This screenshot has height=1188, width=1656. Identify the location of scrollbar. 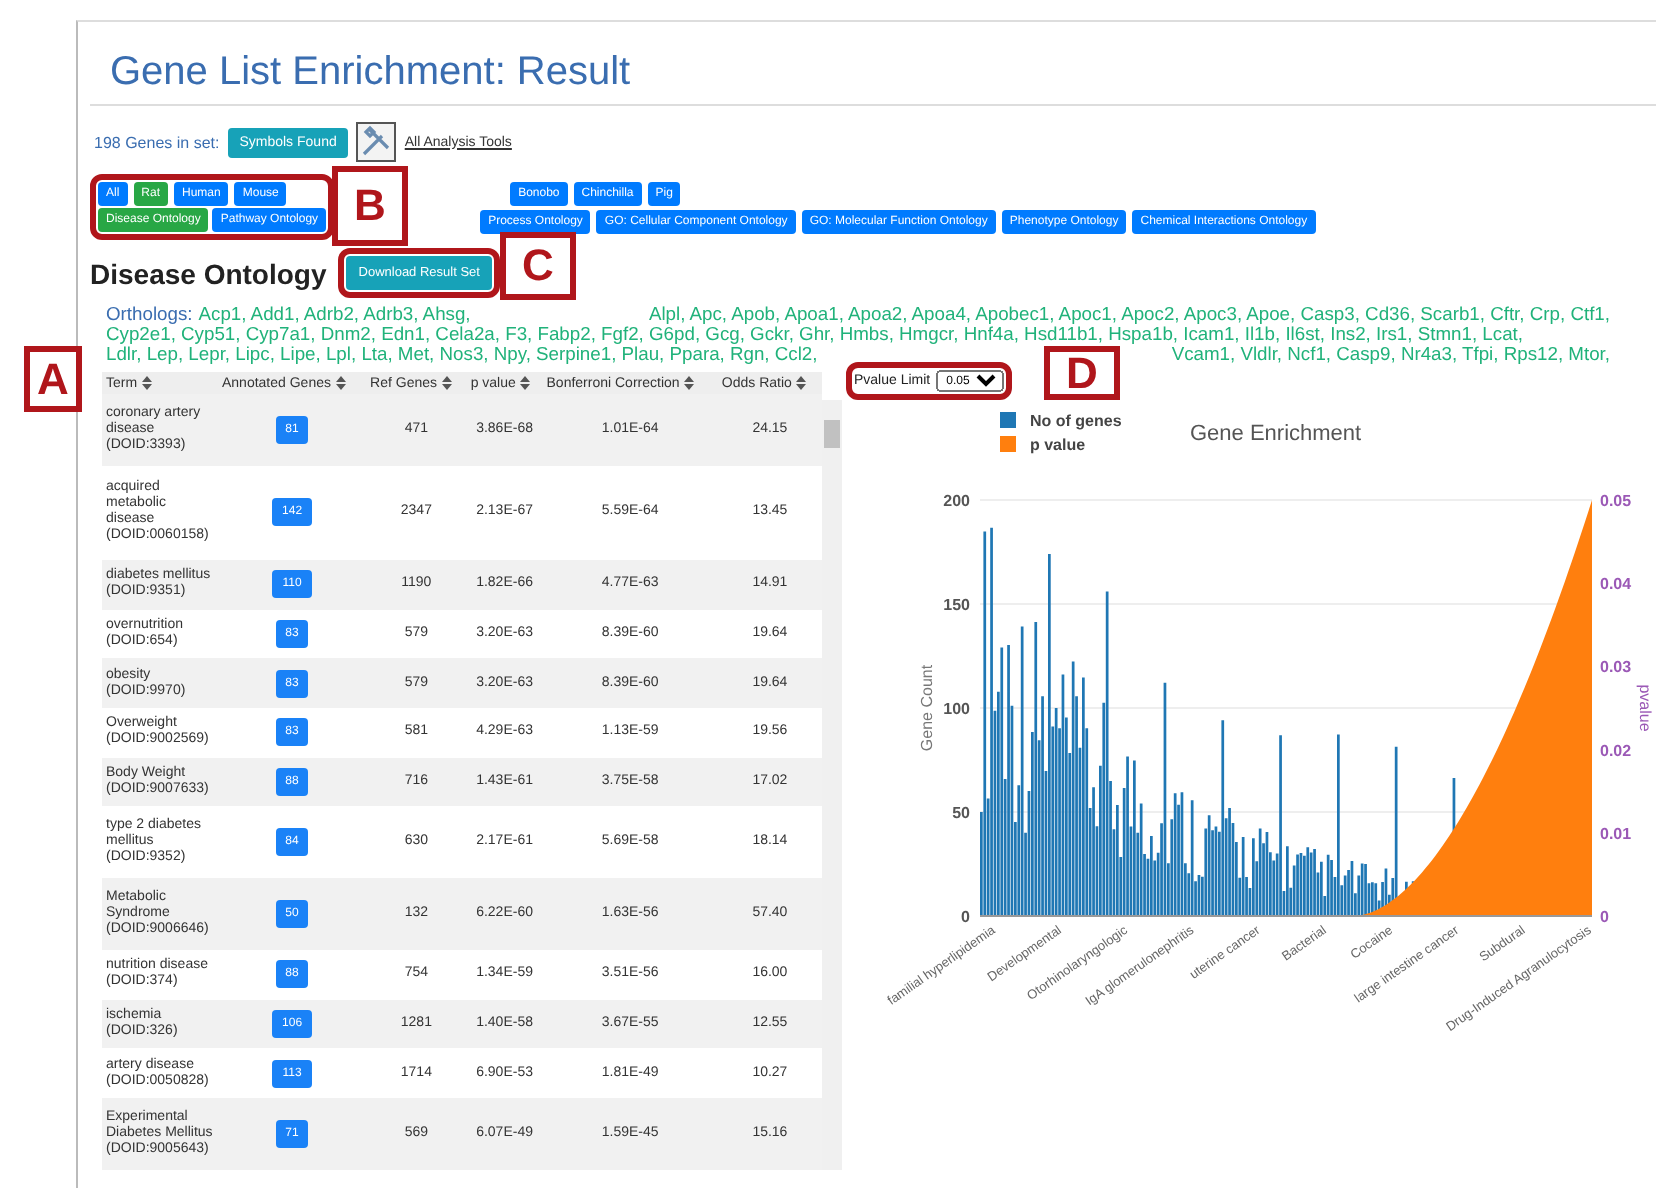
(832, 785).